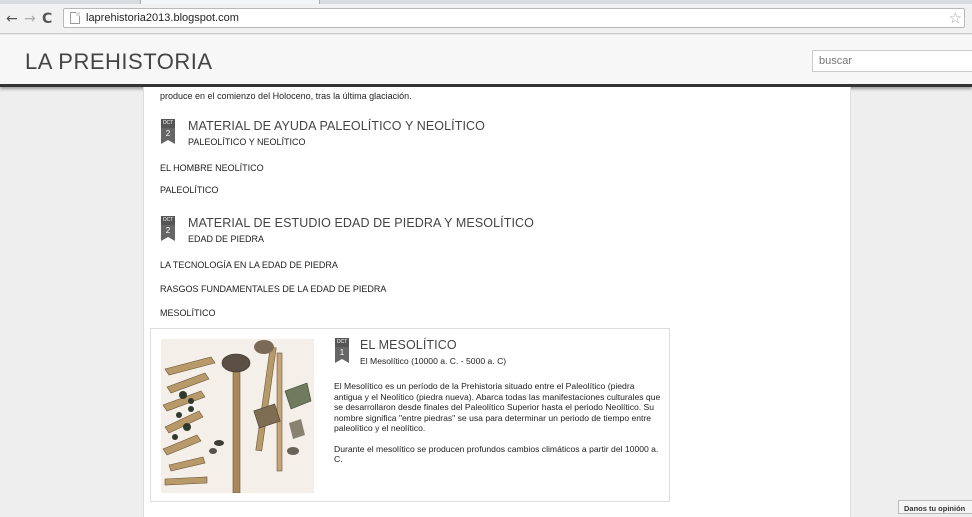  What do you see at coordinates (408, 345) in the screenshot?
I see `featured-post-title: EL MESOLÍTICO` at bounding box center [408, 345].